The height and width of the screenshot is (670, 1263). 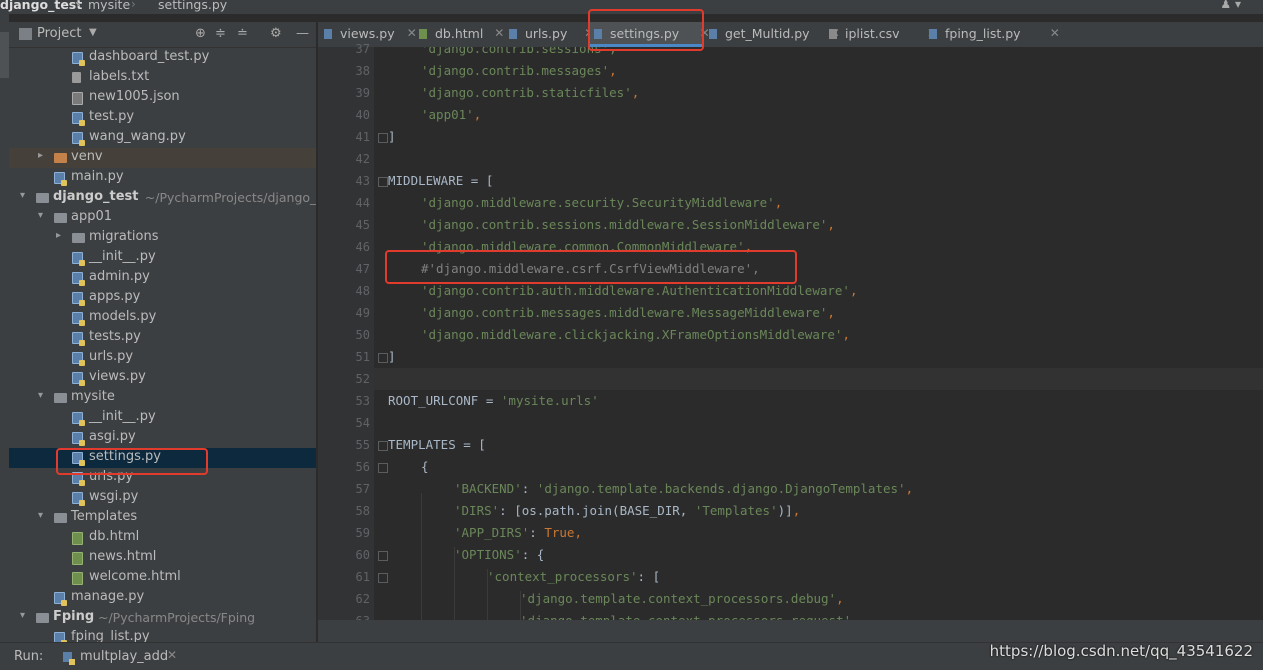 I want to click on tree-row: new1005.json, so click(x=162, y=98).